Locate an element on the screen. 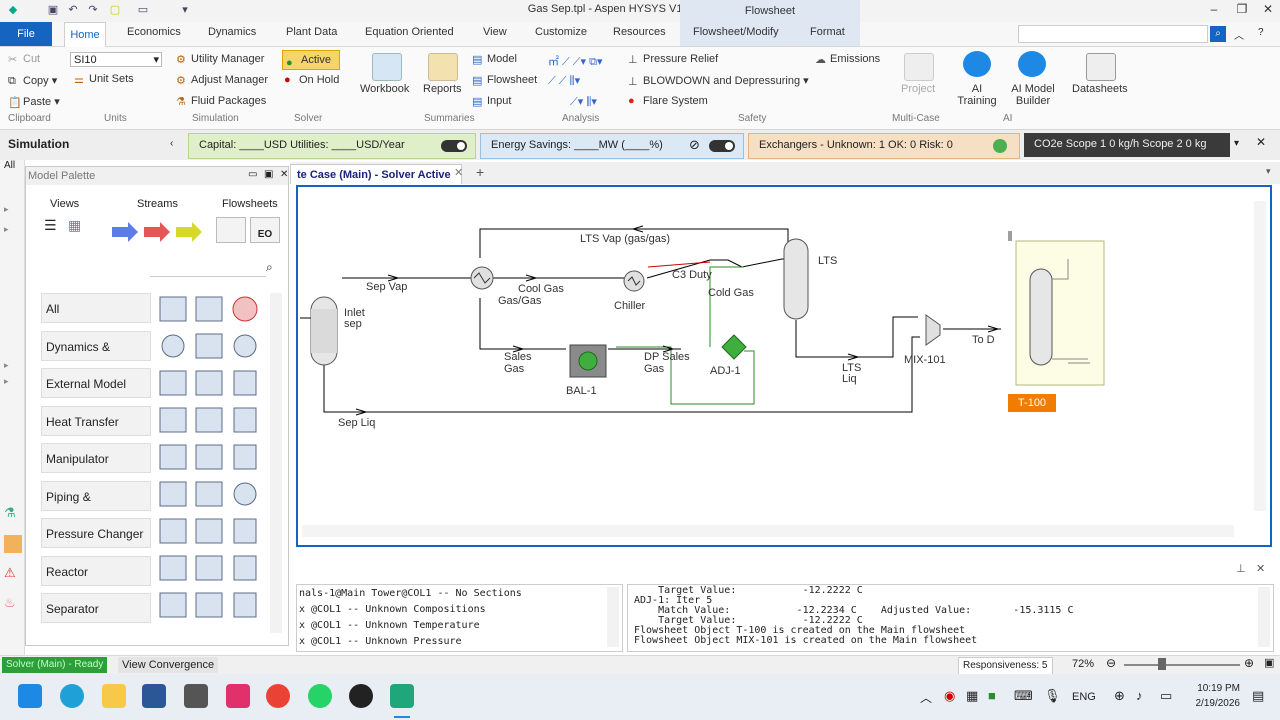 The width and height of the screenshot is (1280, 720). palette-scrollbar is located at coordinates (276, 463).